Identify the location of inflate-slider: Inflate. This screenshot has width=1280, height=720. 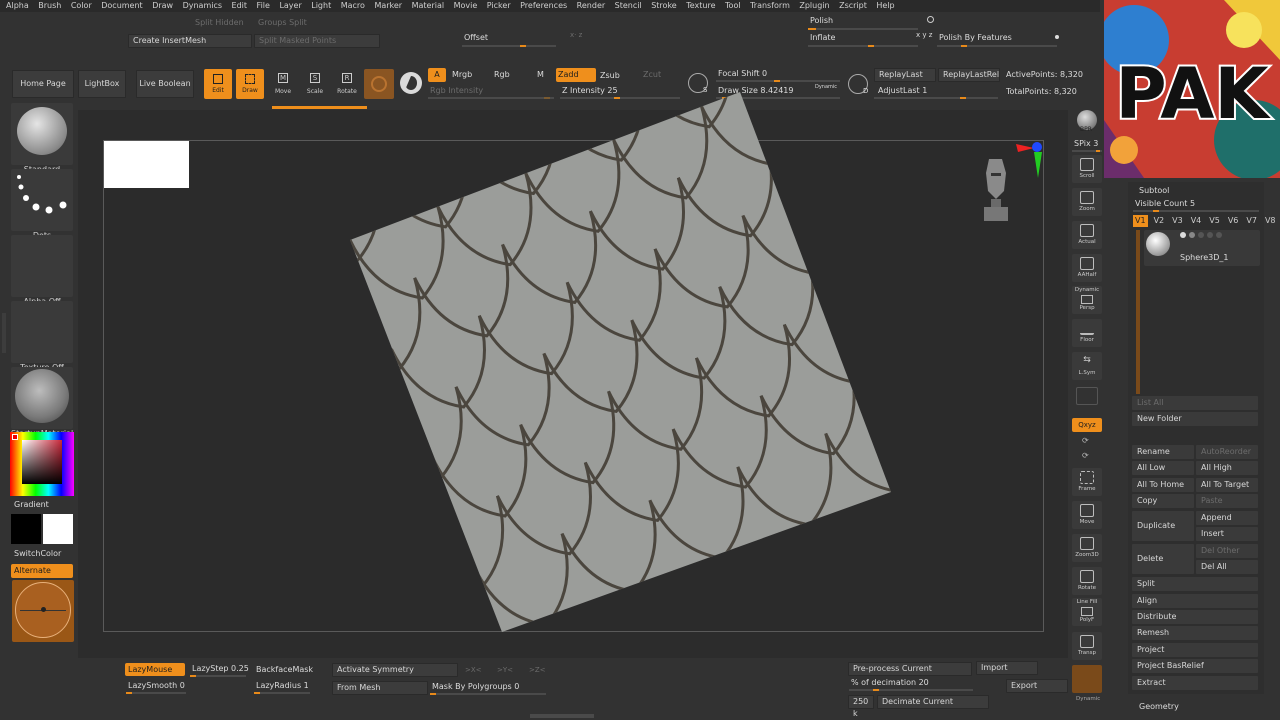
(822, 37).